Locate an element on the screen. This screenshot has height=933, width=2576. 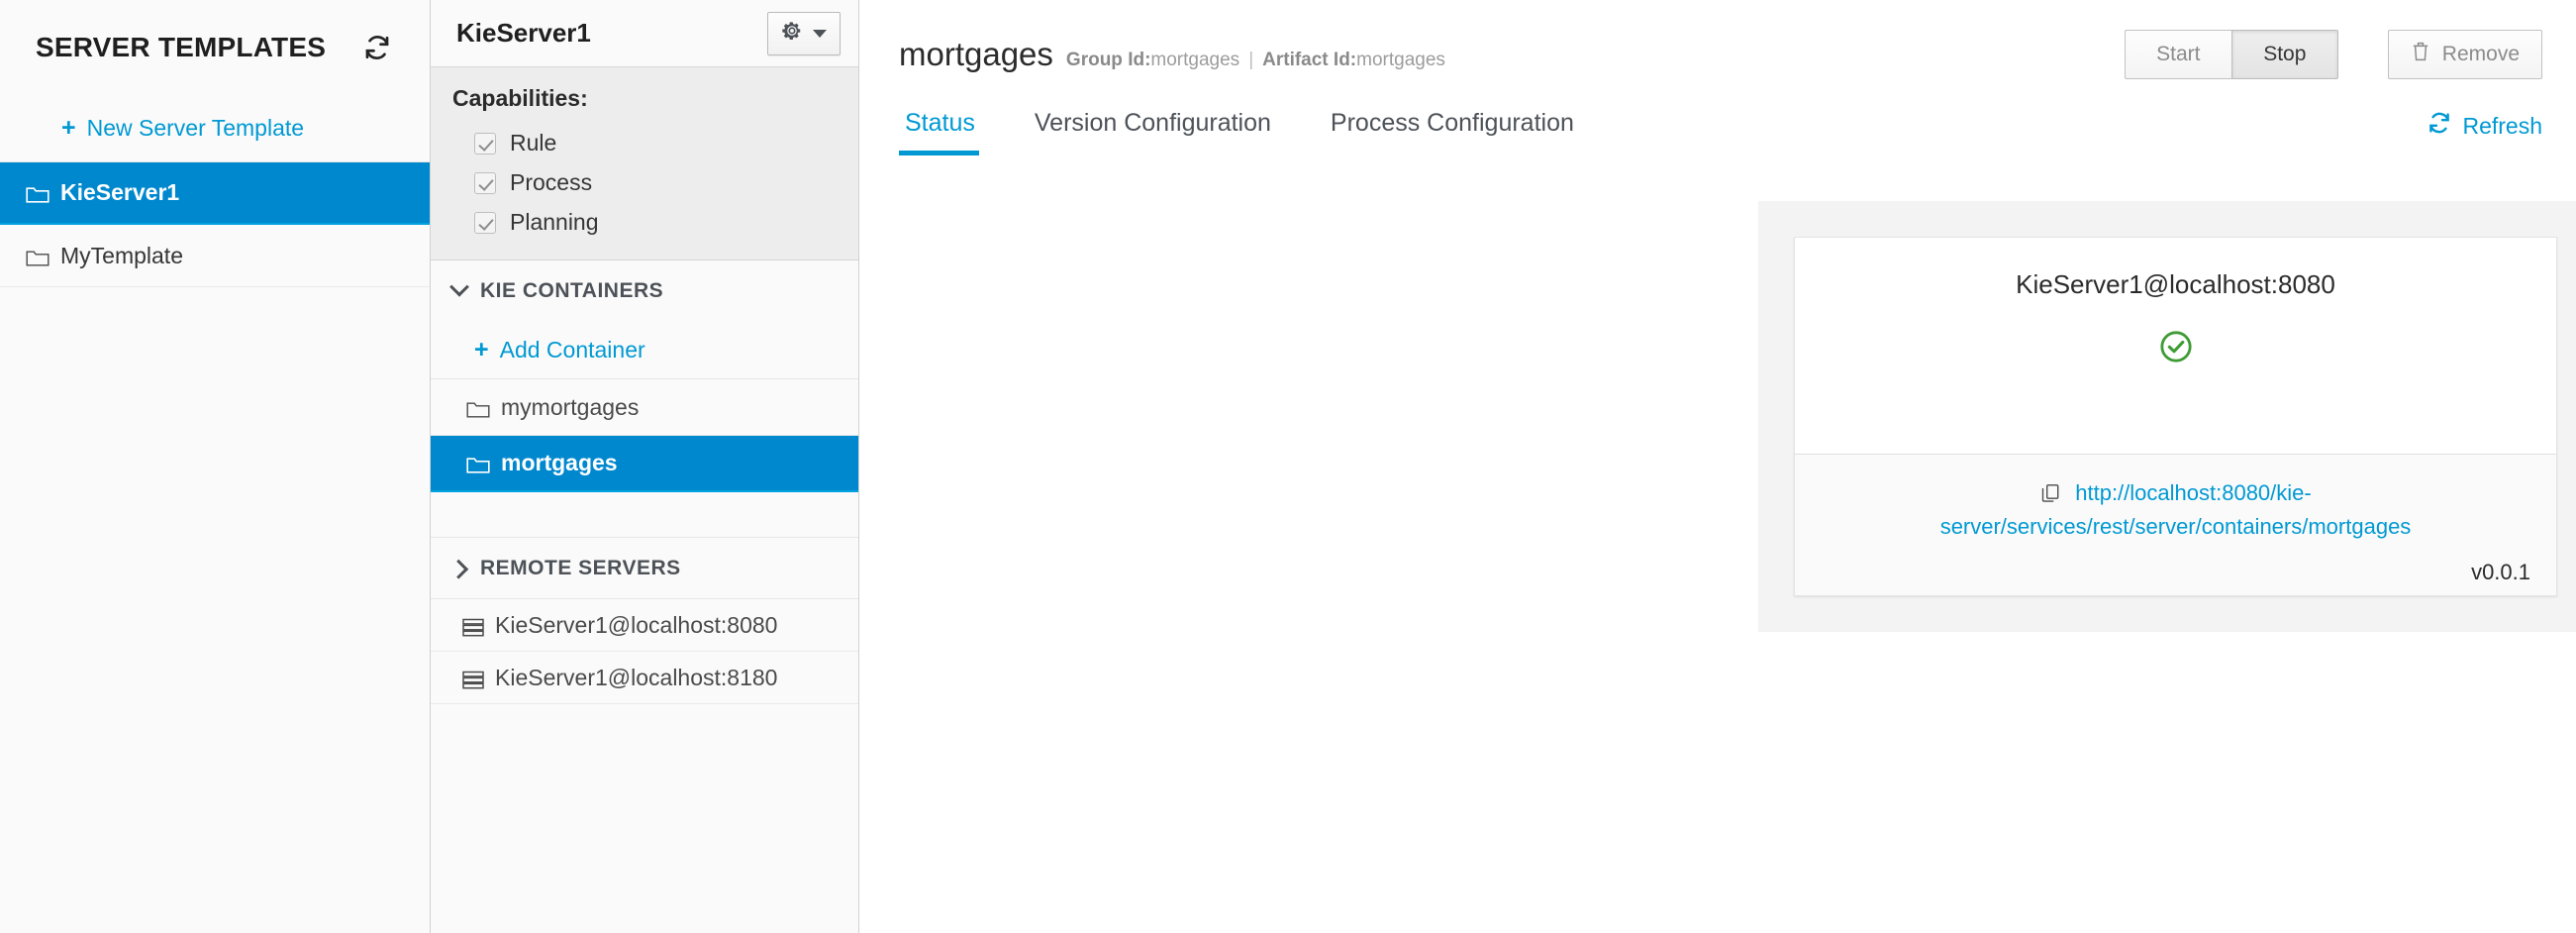
midpanel-filler is located at coordinates (645, 818).